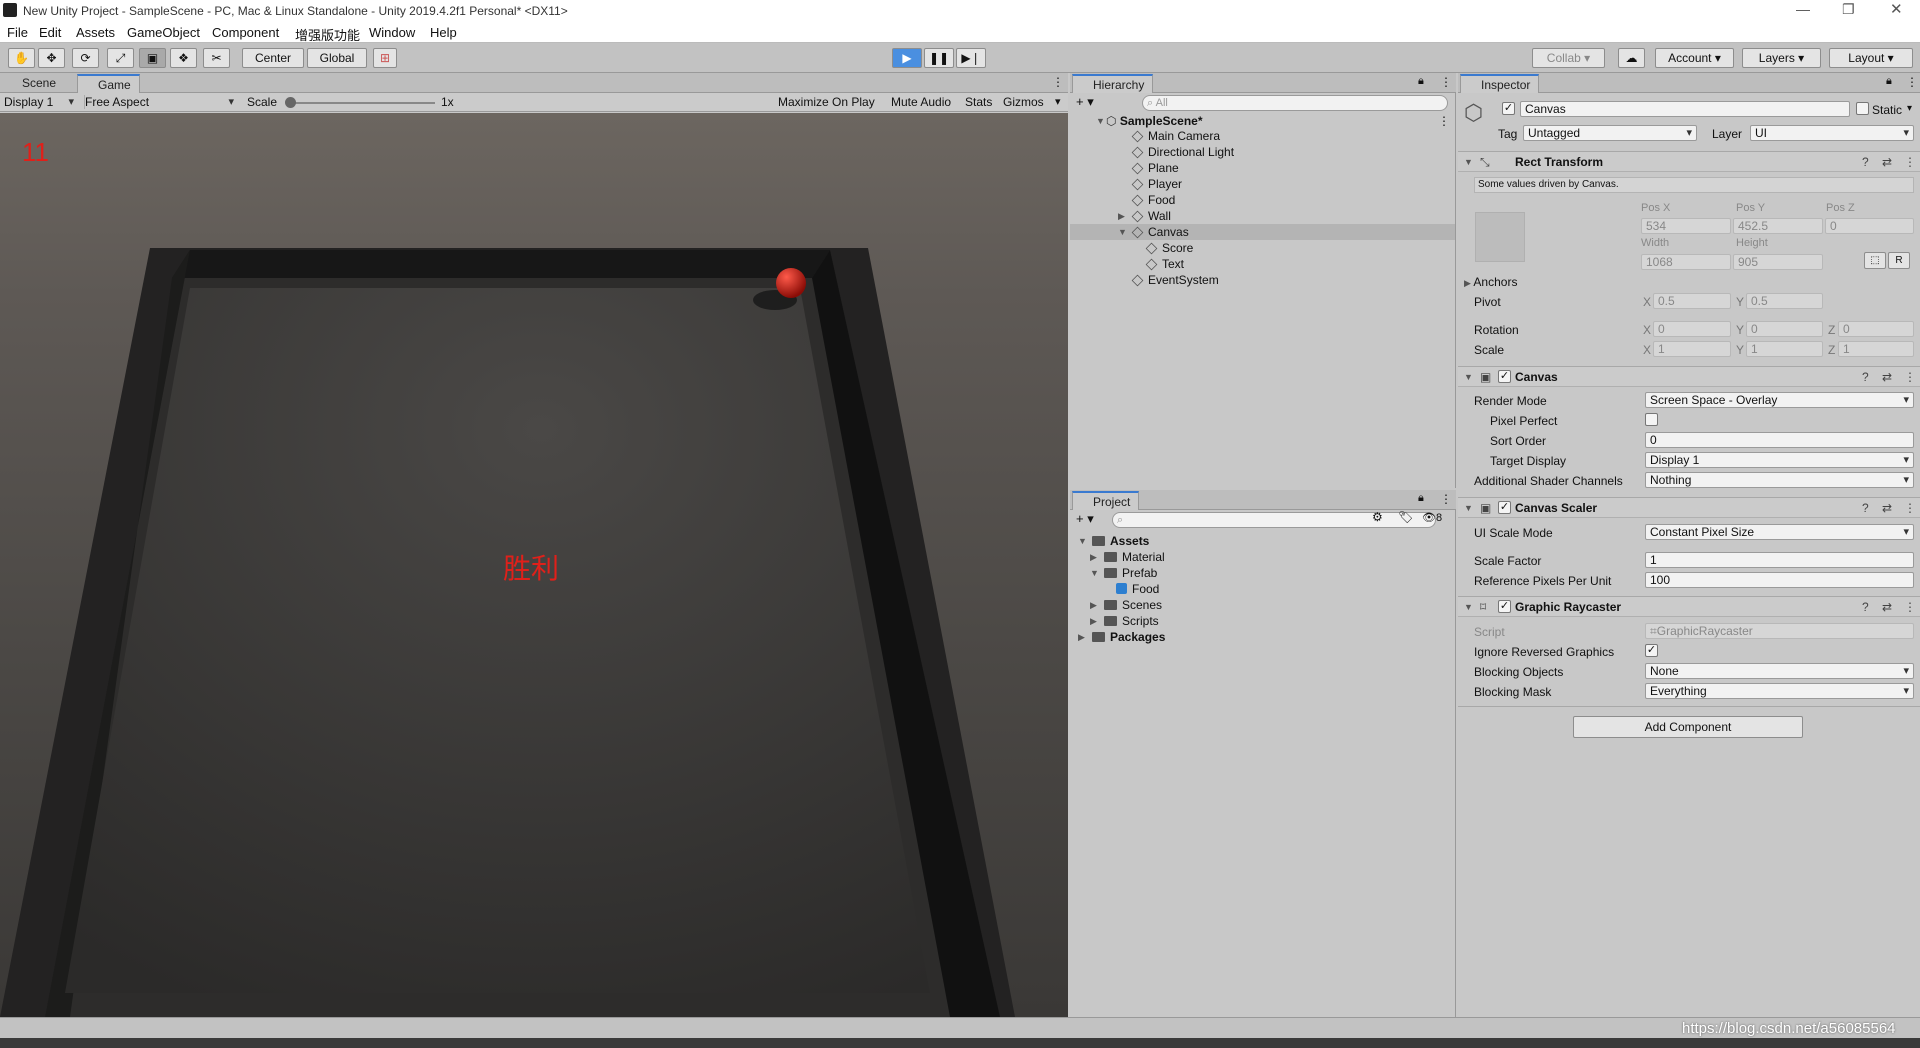 Image resolution: width=1920 pixels, height=1048 pixels. I want to click on canvas-component-header: ▼ ▣ ✓ Canvas ? ⇄ ⋮, so click(1689, 376).